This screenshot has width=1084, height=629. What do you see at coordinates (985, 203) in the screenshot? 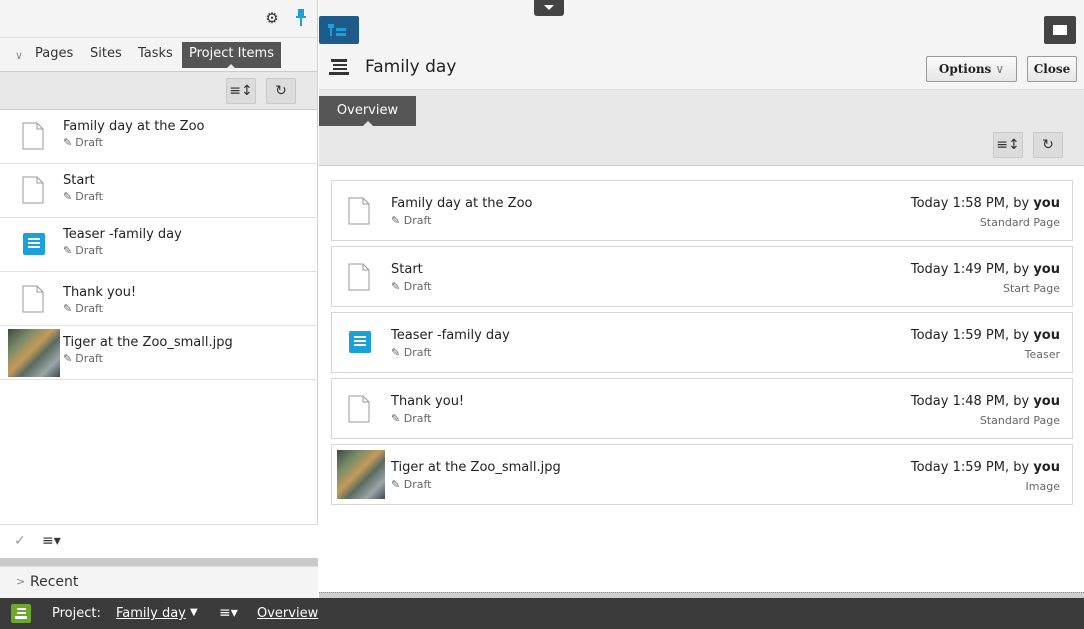
I see `card-modified: Today 1:58 PM, by you` at bounding box center [985, 203].